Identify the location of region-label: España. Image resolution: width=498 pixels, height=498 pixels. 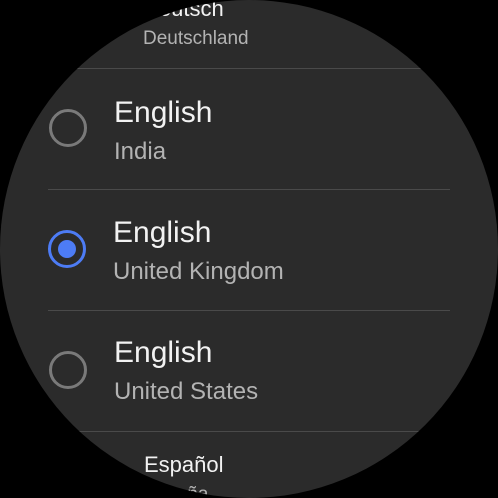
(176, 491).